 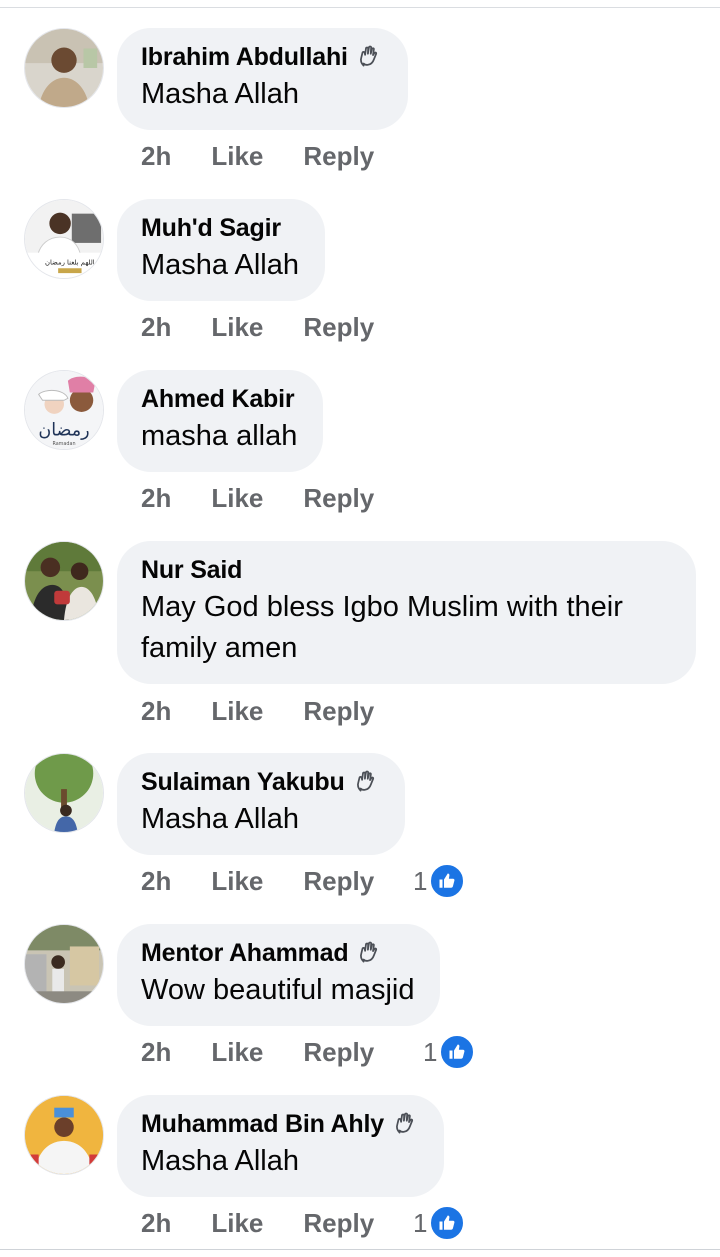 I want to click on commenter-name: Ibrahim Abdullahi, so click(x=244, y=57).